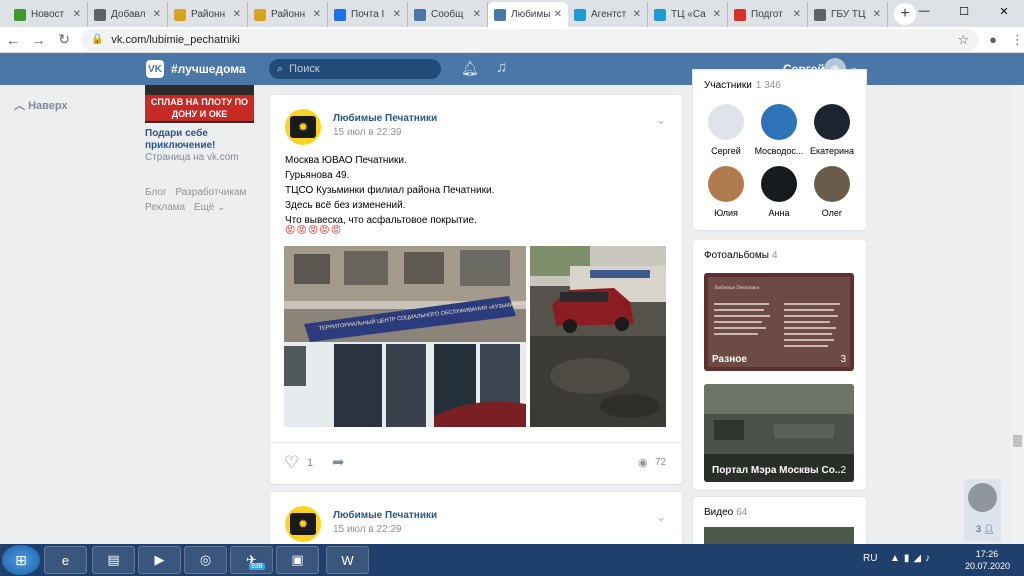 Image resolution: width=1024 pixels, height=576 pixels. Describe the element at coordinates (979, 529) in the screenshot. I see `chat-count-value: 3` at that location.